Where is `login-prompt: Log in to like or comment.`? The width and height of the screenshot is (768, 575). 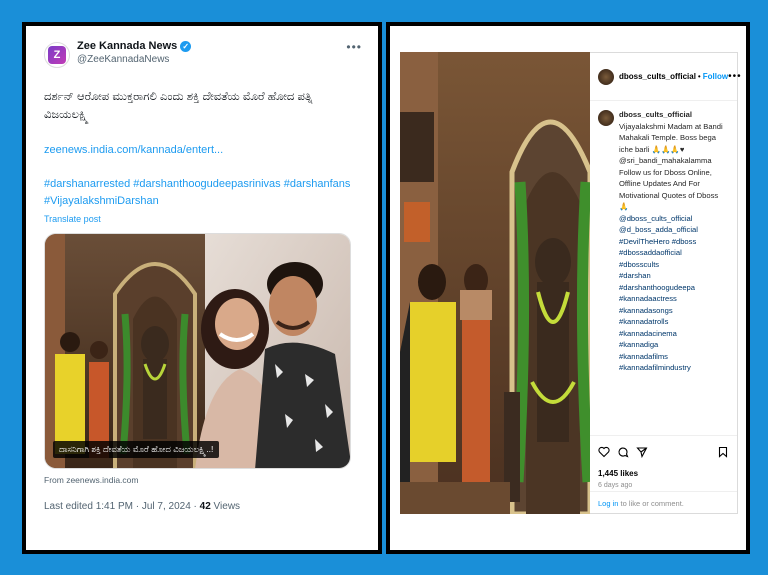
login-prompt: Log in to like or comment. is located at coordinates (663, 503).